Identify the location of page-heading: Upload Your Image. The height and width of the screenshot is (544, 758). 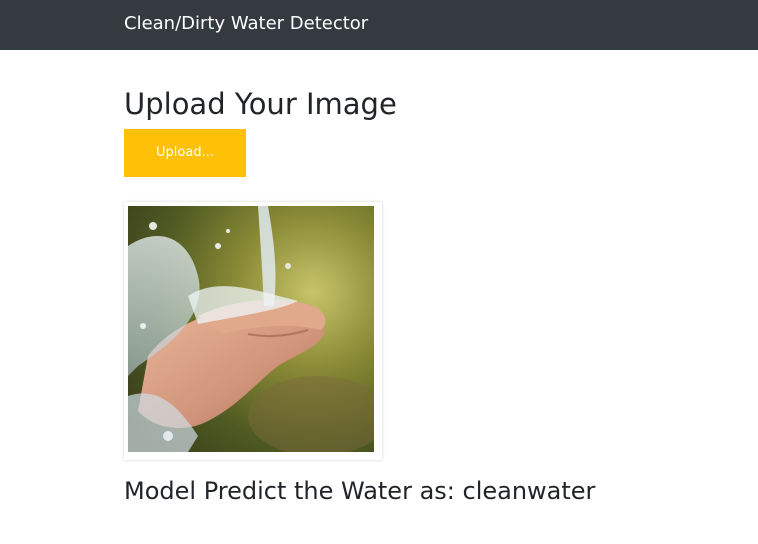
(260, 104).